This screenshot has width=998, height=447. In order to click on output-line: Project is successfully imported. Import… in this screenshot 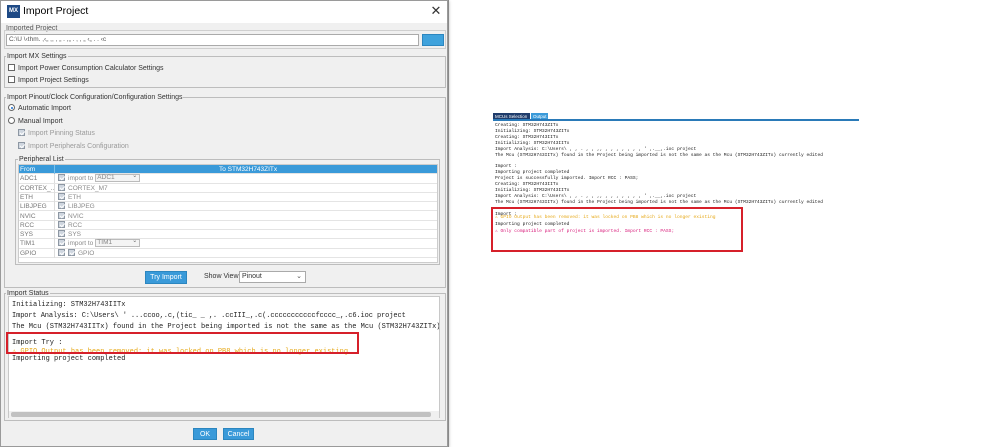, I will do `click(567, 179)`.